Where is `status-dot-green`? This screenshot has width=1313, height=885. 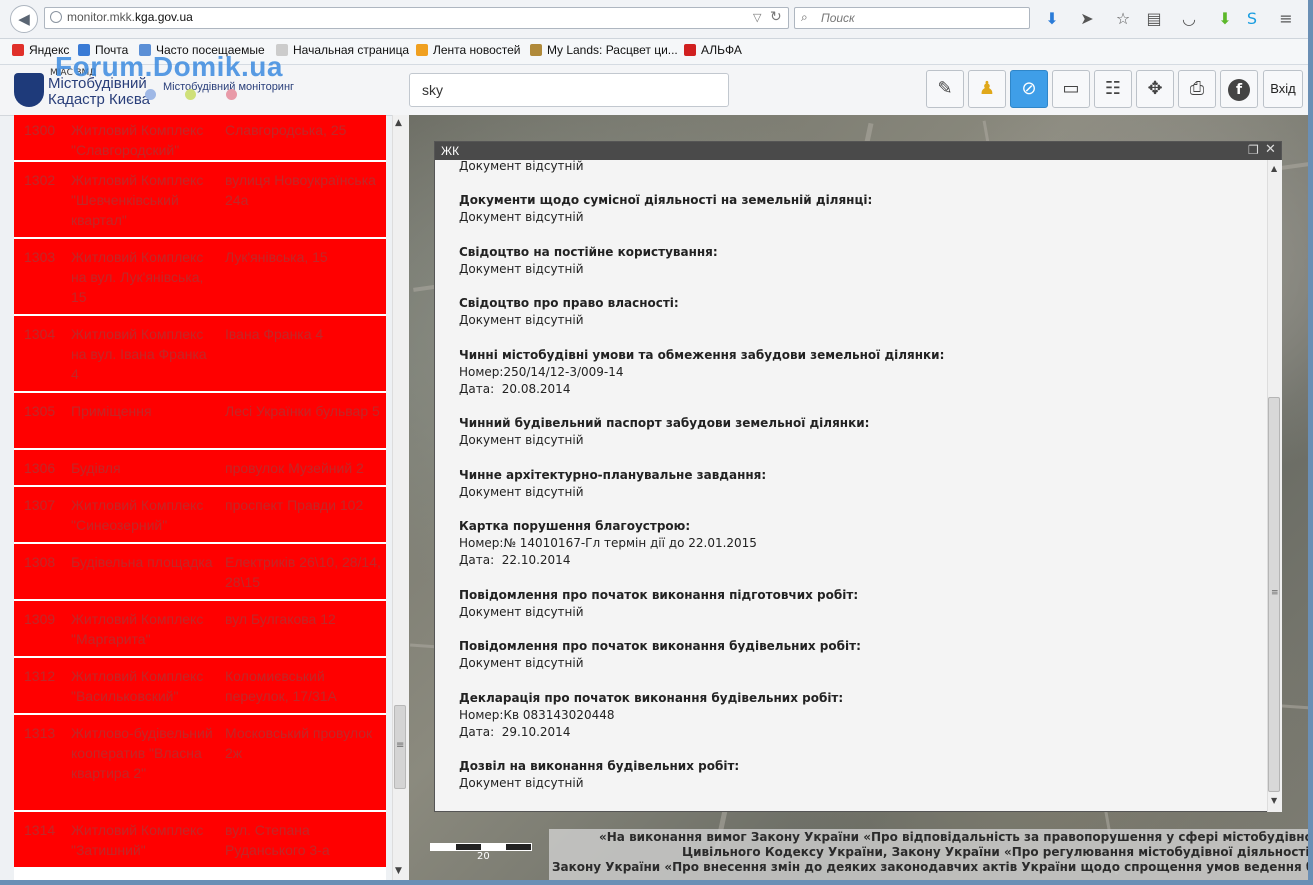
status-dot-green is located at coordinates (190, 94).